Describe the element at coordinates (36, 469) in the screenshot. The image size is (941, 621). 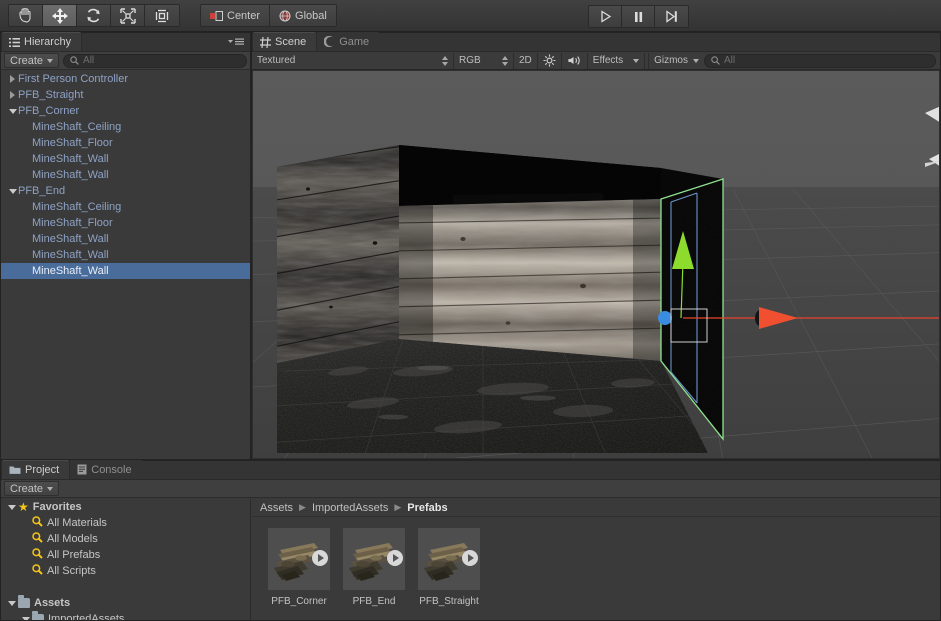
I see `tab-project: Project` at that location.